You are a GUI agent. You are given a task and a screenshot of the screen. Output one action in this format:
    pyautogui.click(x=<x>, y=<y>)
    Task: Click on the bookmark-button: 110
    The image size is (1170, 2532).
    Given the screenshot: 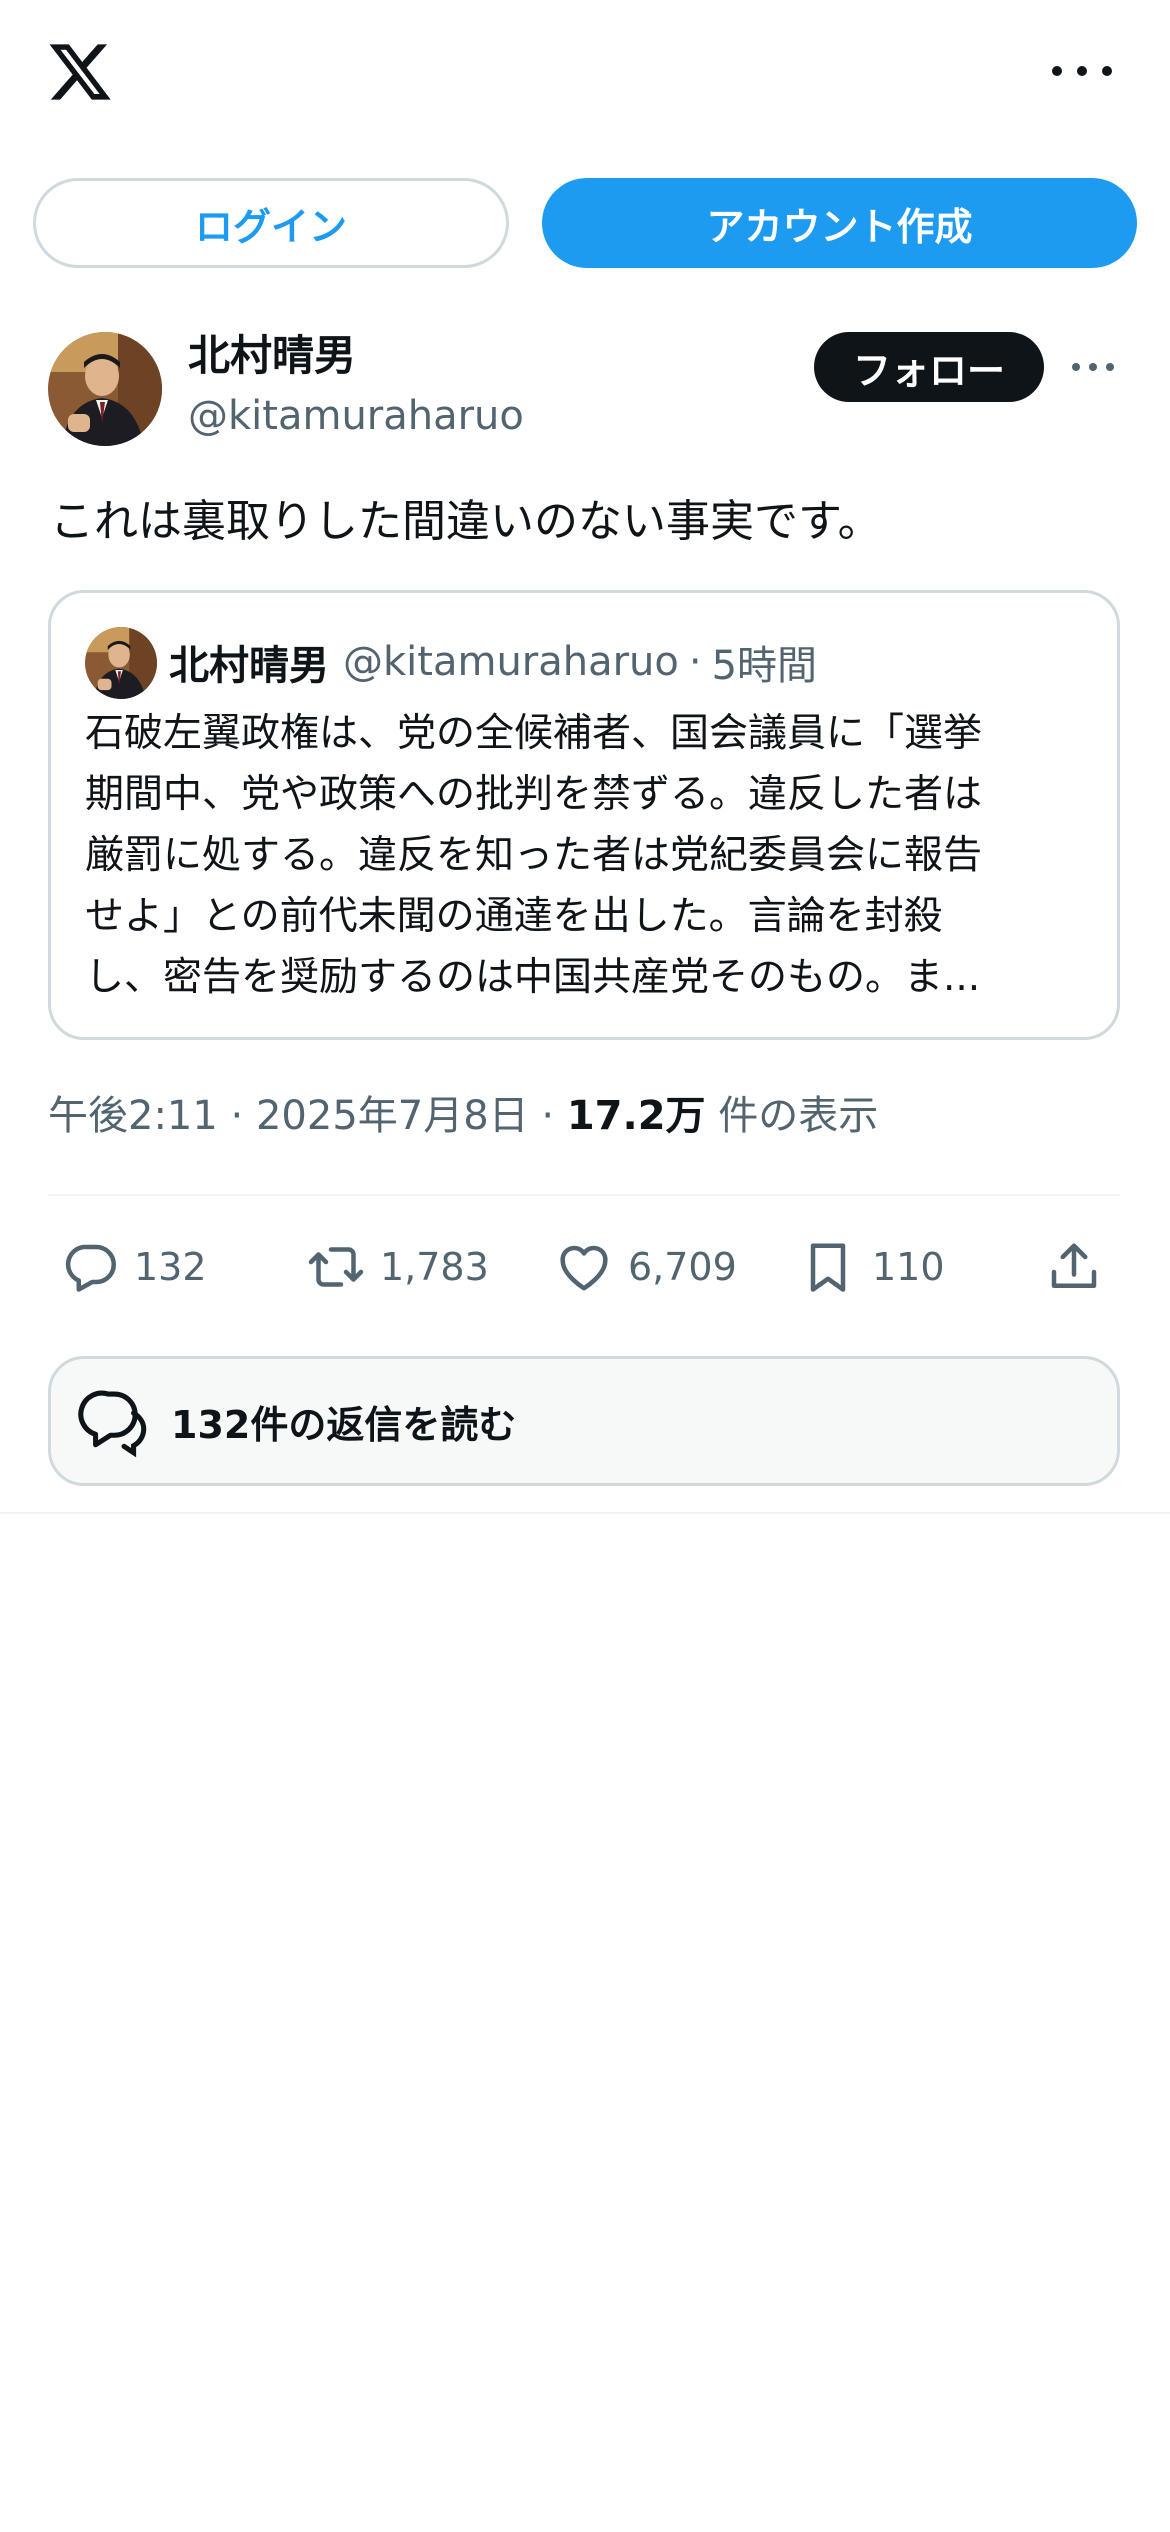 What is the action you would take?
    pyautogui.click(x=871, y=1267)
    